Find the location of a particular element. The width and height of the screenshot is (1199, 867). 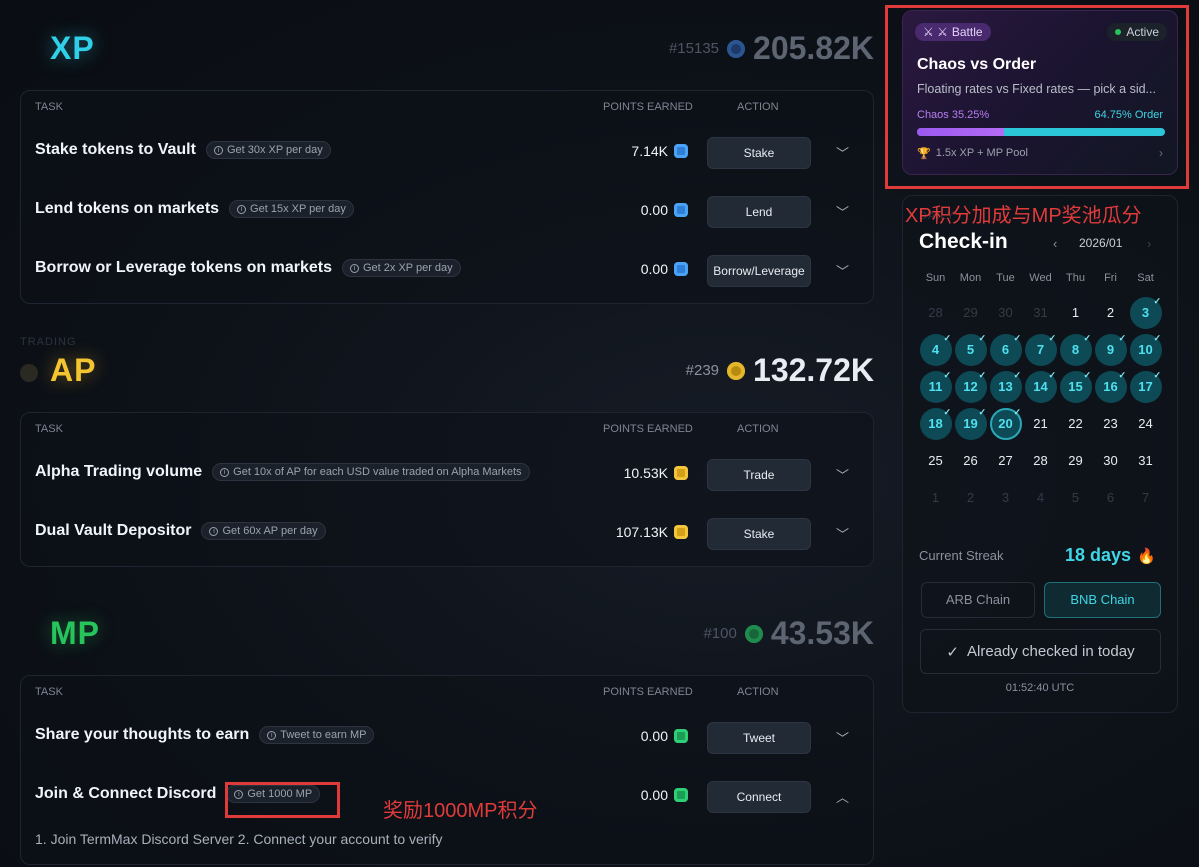

ap-score-wrap: #239 132.72K is located at coordinates (780, 370).